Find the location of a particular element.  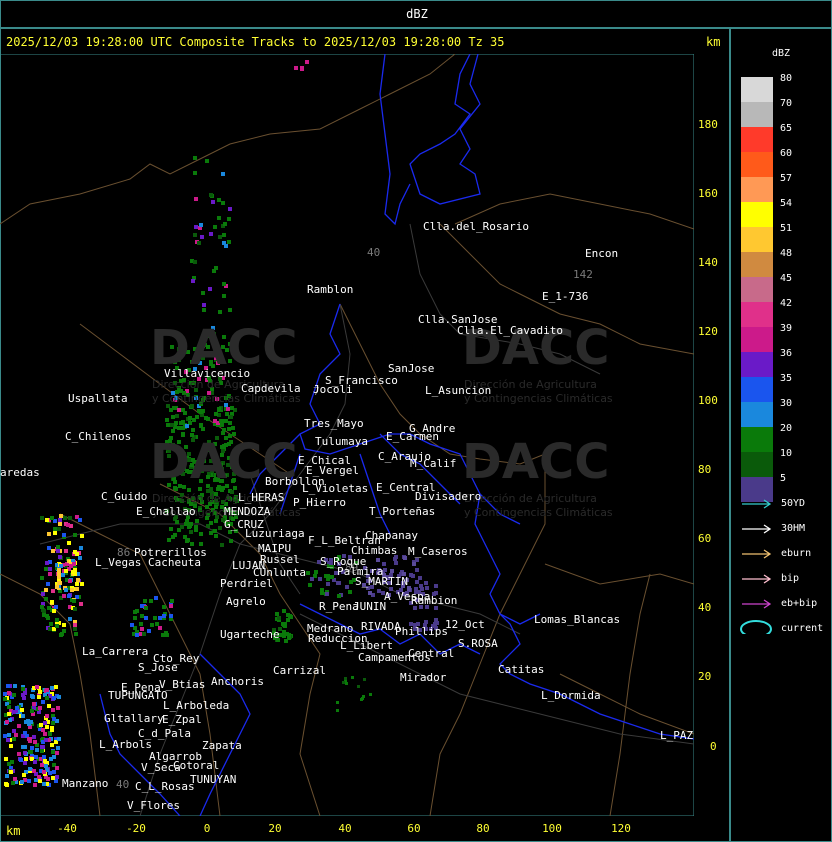

place-label: Phillips is located at coordinates (421, 631).